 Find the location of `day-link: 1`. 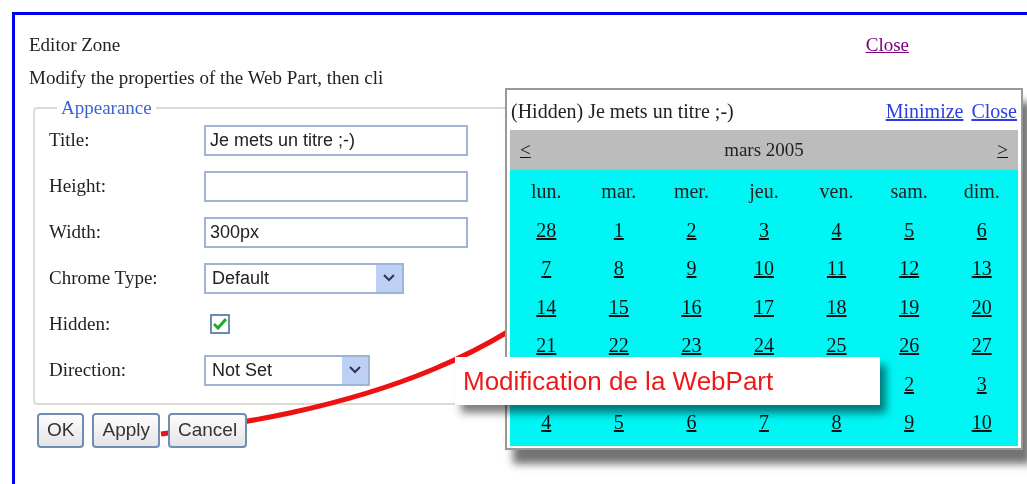

day-link: 1 is located at coordinates (618, 229).